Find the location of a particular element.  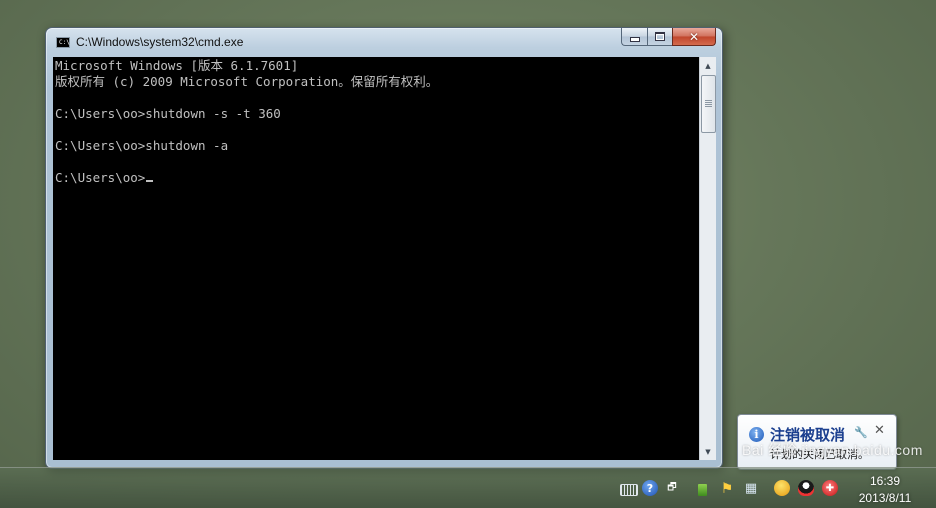

window-title: C:\Windows\system32\cmd.exe is located at coordinates (160, 42).